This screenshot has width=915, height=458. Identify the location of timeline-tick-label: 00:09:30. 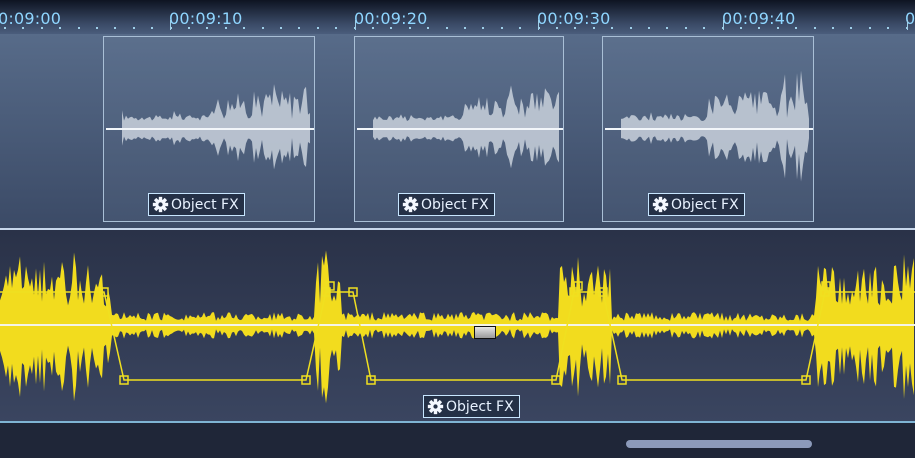
(574, 18).